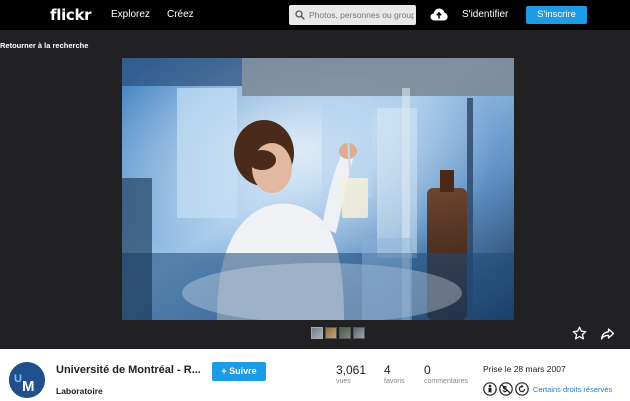 The image size is (630, 401). I want to click on views-stat: 3,061 vues, so click(351, 374).